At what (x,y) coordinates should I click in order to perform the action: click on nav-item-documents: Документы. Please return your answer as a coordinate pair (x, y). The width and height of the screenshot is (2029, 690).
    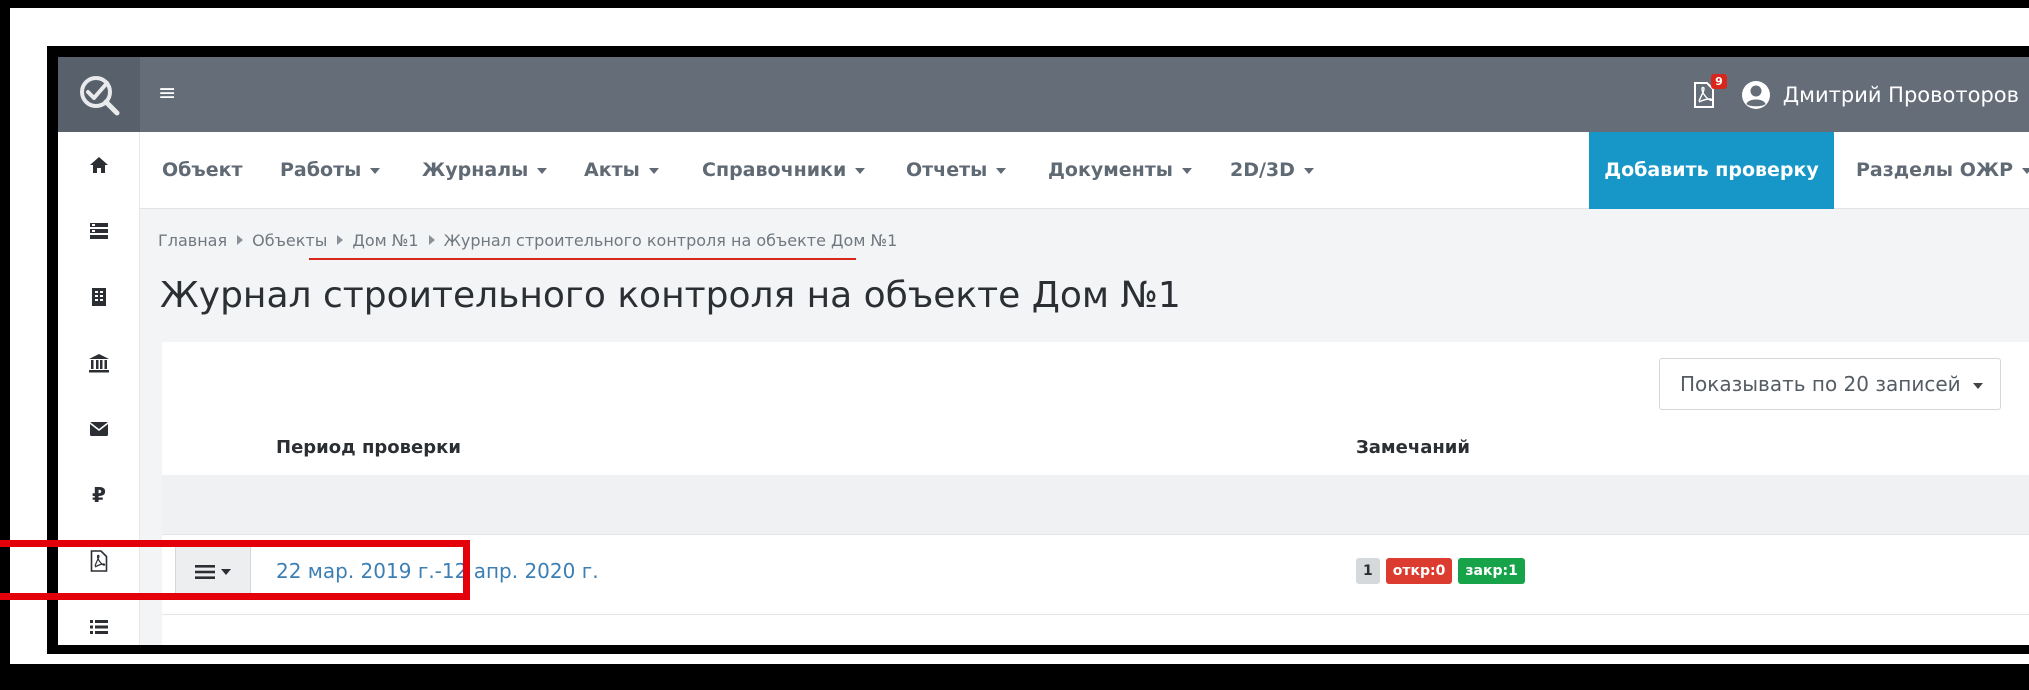
    Looking at the image, I should click on (1120, 170).